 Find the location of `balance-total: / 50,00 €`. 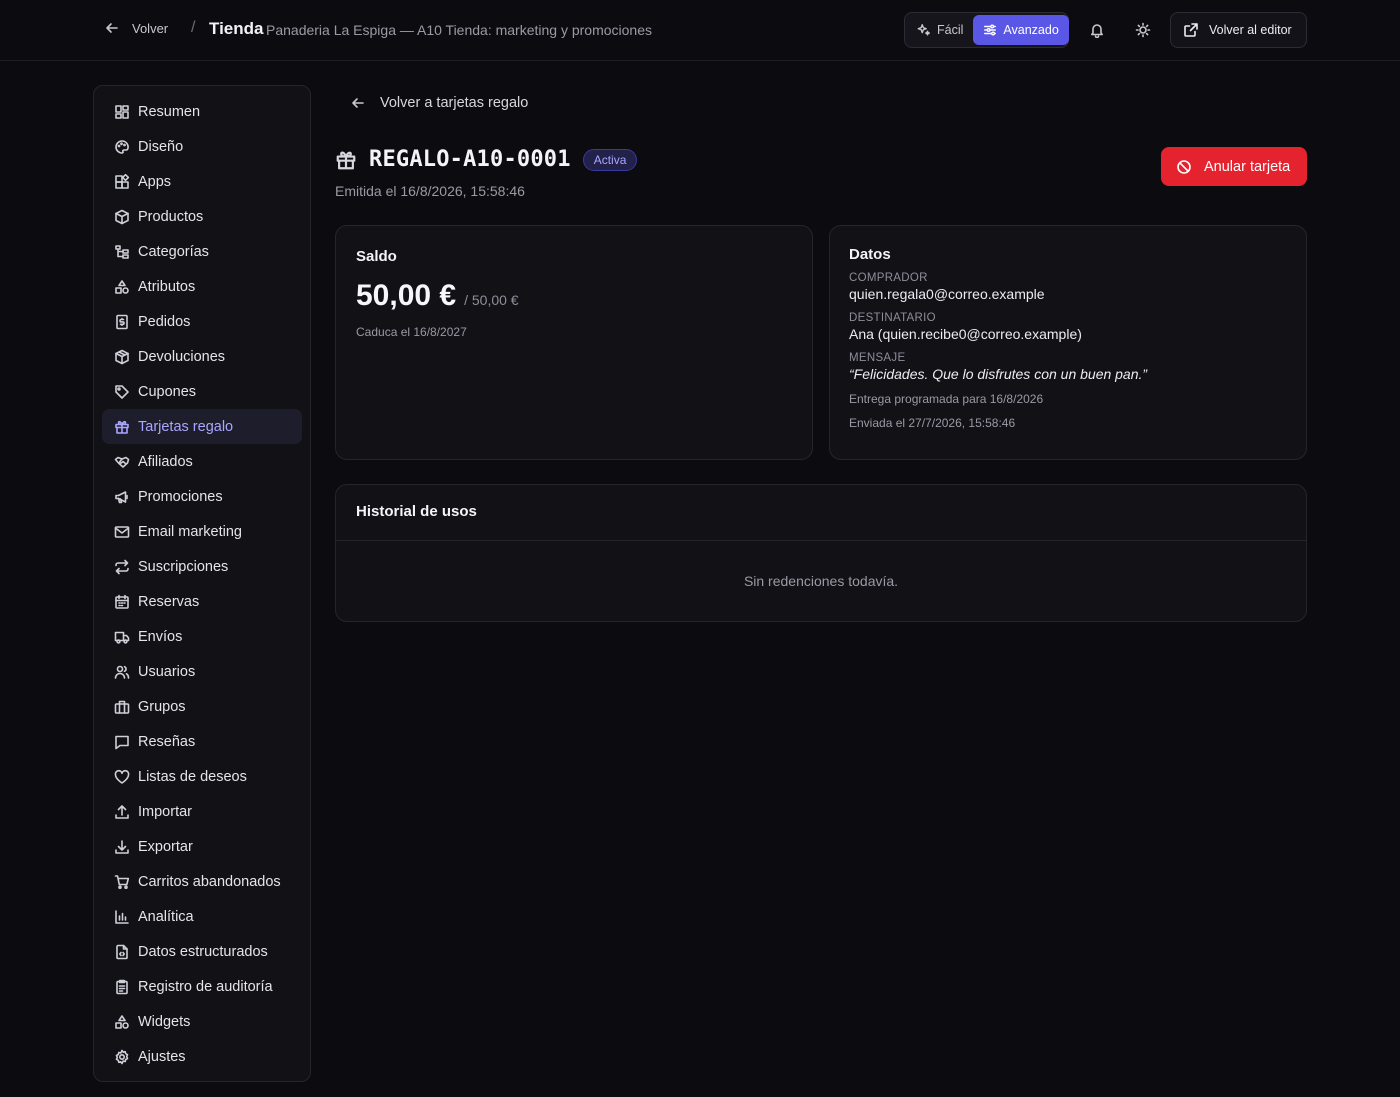

balance-total: / 50,00 € is located at coordinates (491, 300).